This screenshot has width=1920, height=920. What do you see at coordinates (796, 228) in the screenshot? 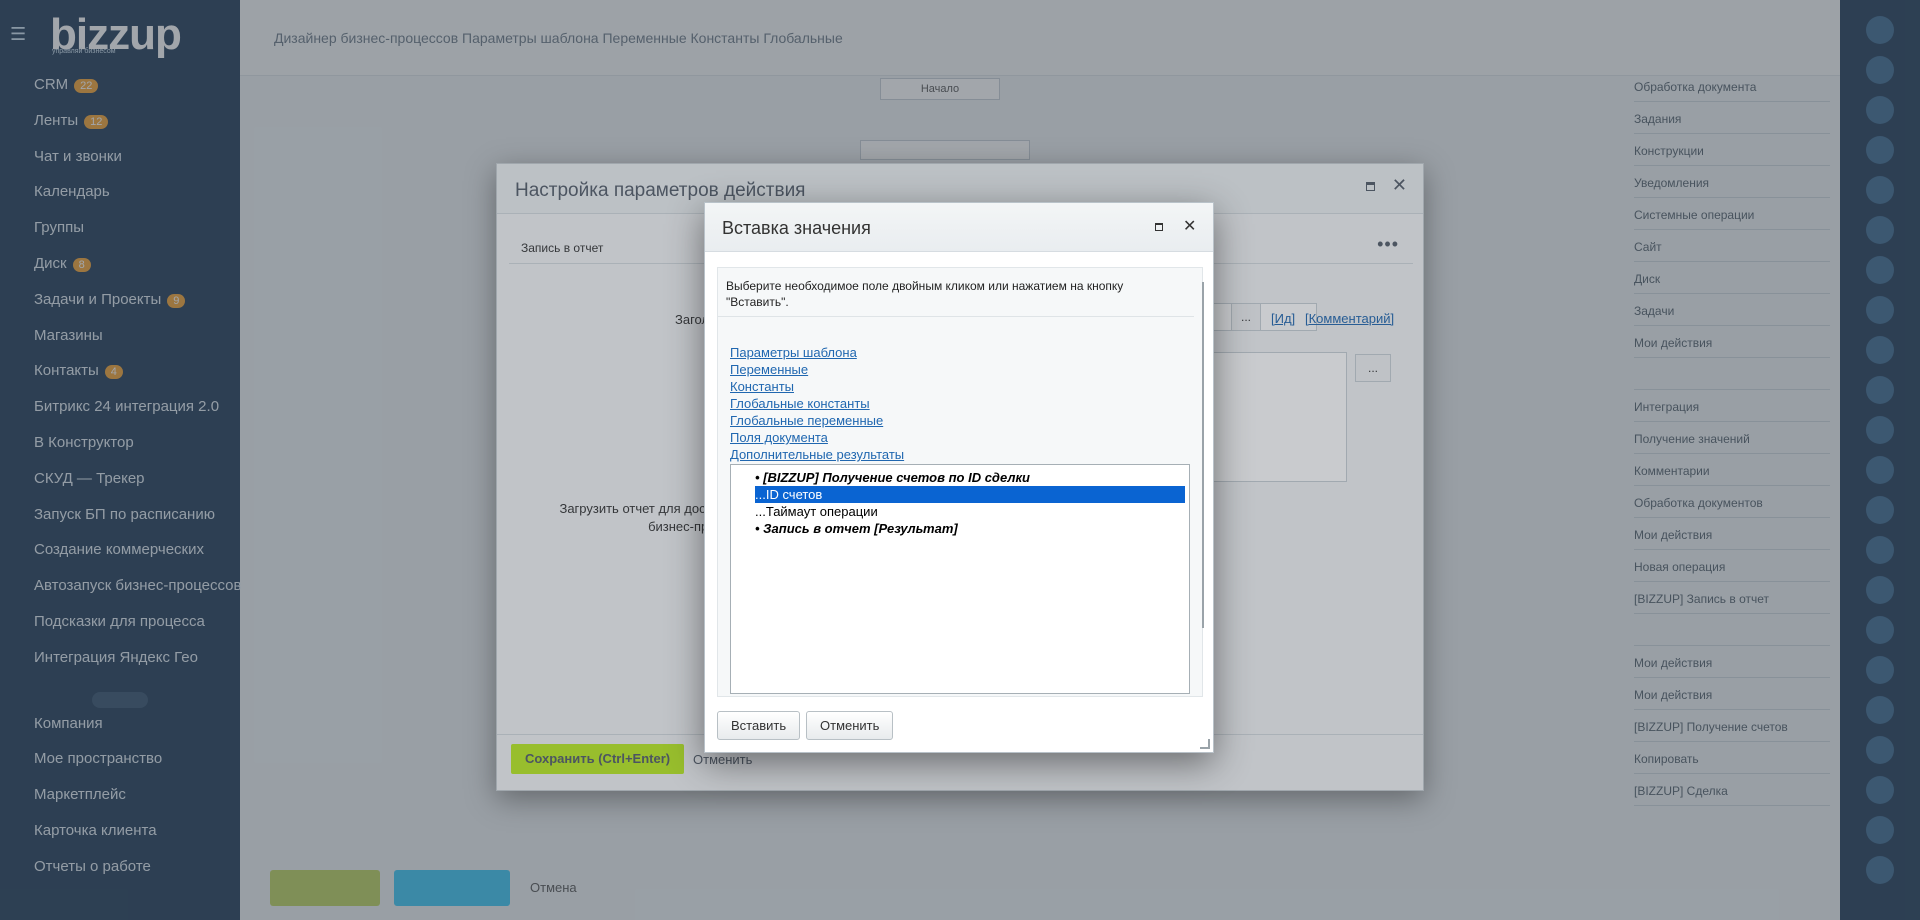
I see `insert-dialog-title: Вставка значения` at bounding box center [796, 228].